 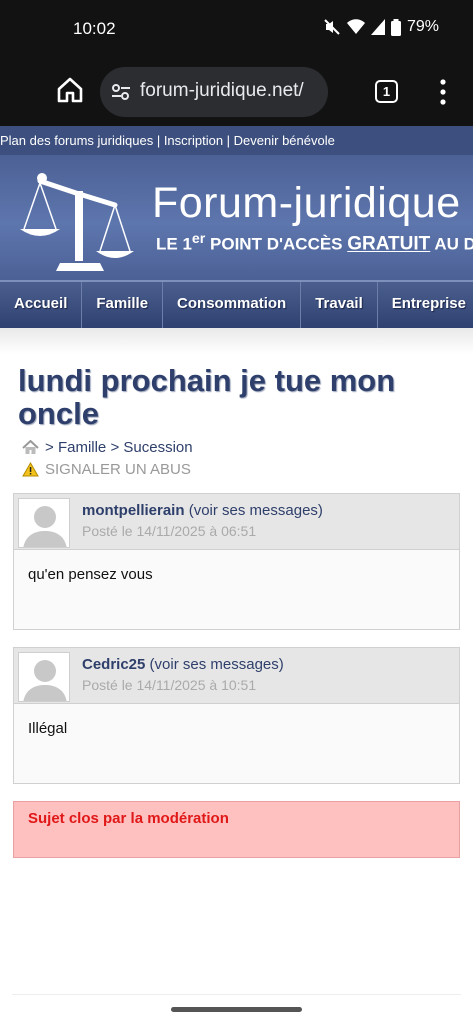 I want to click on post-author: Cedric25, so click(x=113, y=664).